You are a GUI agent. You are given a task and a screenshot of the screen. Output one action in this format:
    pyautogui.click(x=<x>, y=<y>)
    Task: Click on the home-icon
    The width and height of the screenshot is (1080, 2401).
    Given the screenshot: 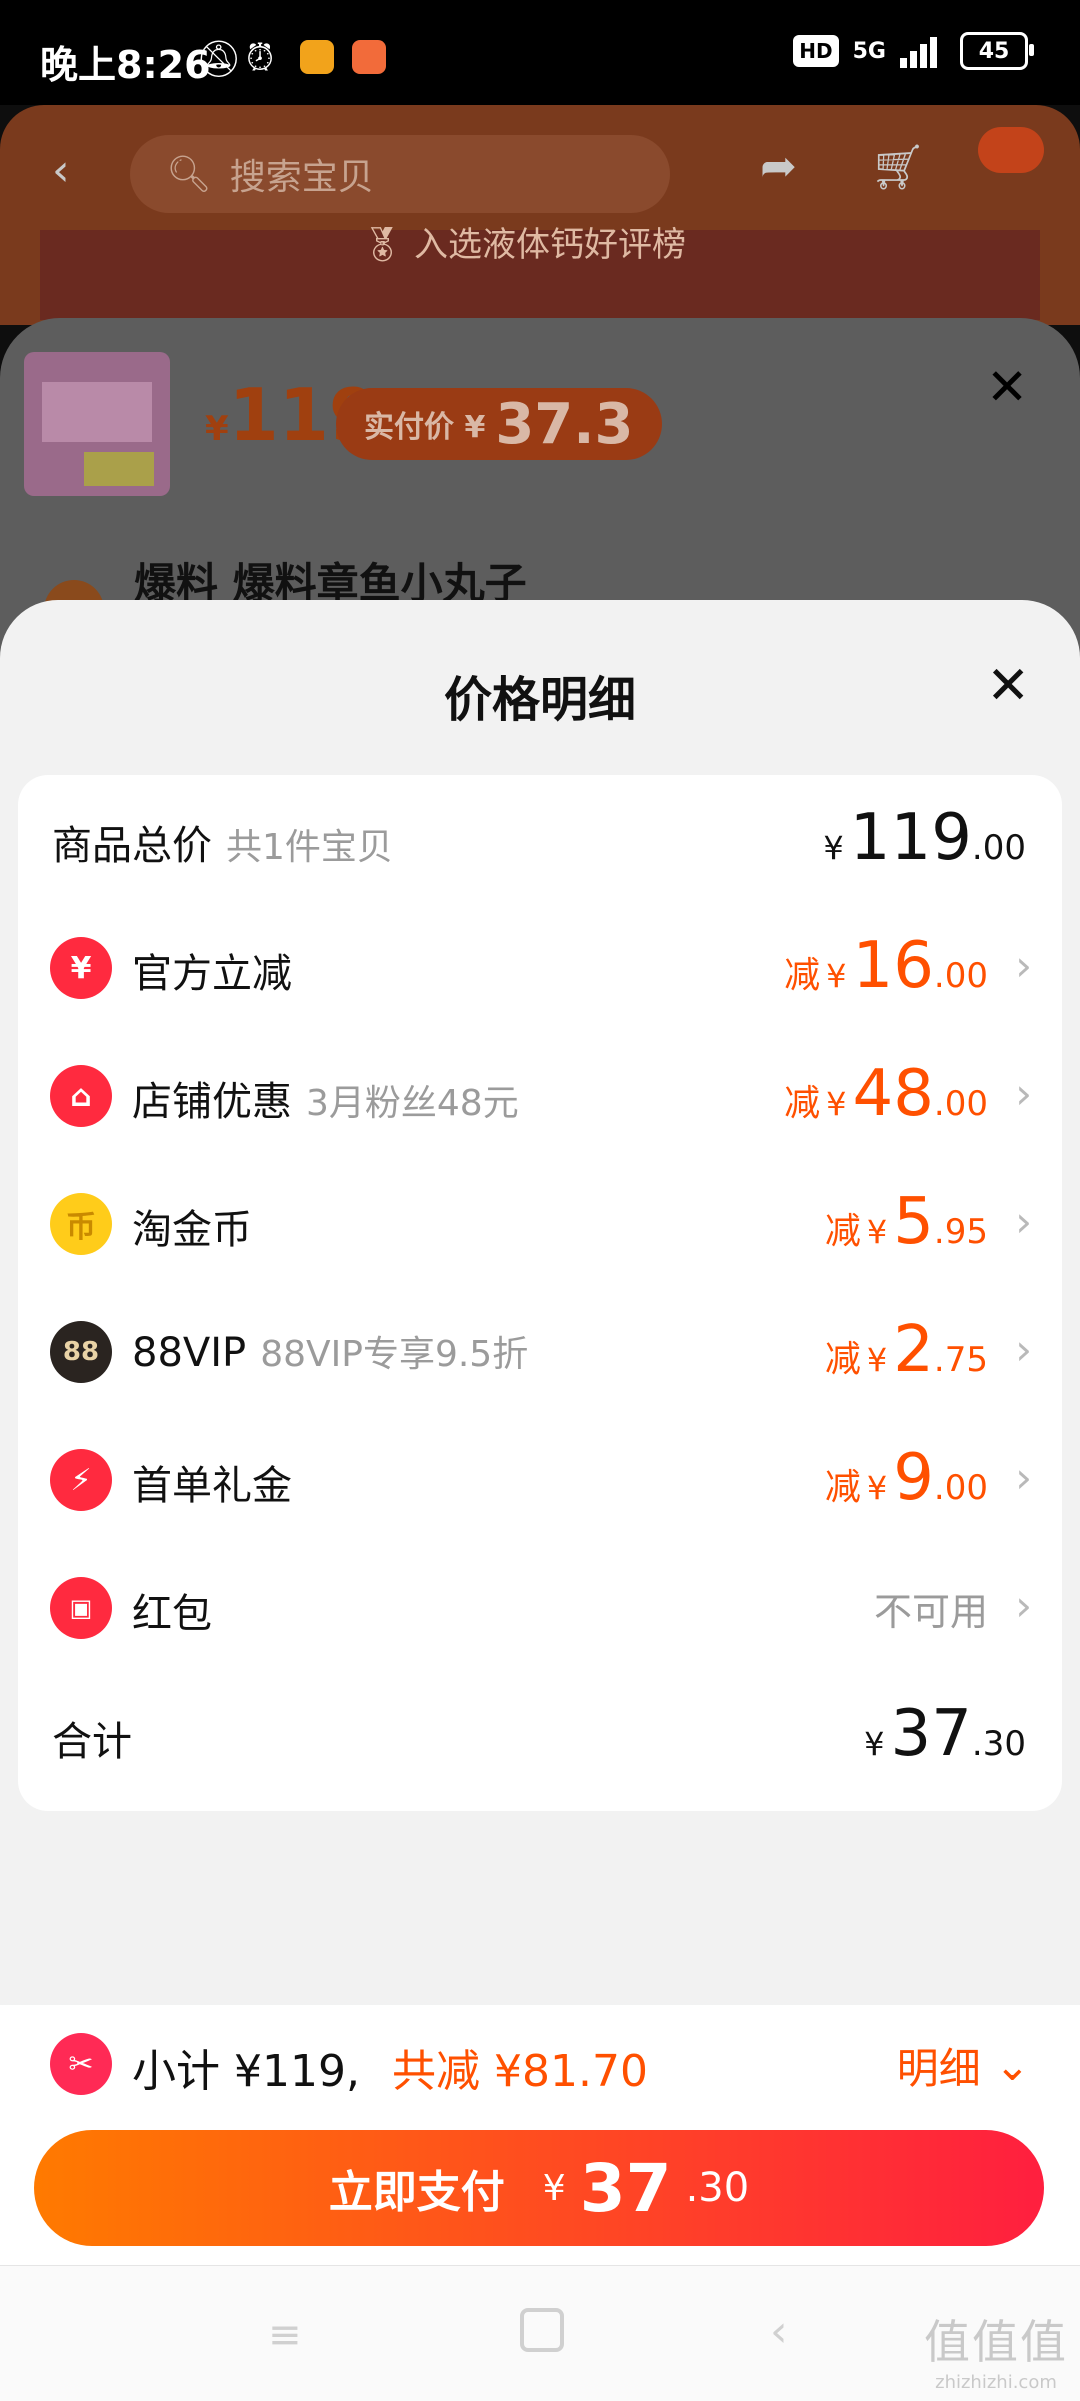 What is the action you would take?
    pyautogui.click(x=542, y=2330)
    